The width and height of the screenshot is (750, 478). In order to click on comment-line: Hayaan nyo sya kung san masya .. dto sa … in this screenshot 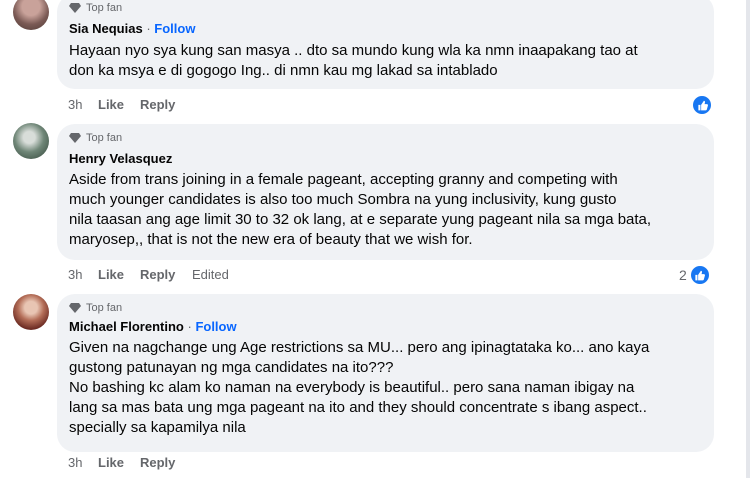, I will do `click(353, 50)`.